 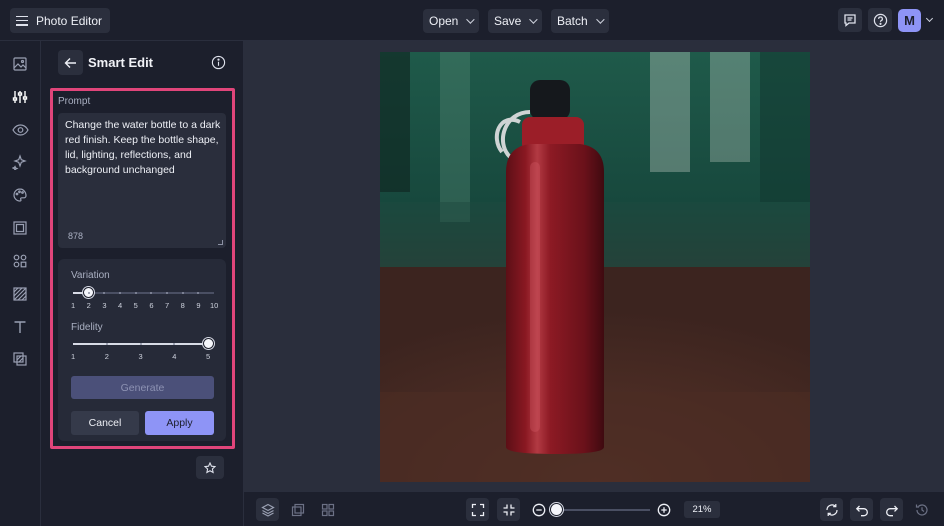 I want to click on frame-icon, so click(x=20, y=228).